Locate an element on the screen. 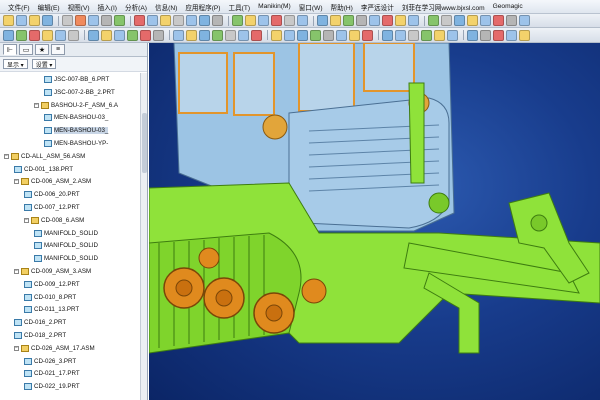  menu-item: 信息(N) is located at coordinates (166, 7).